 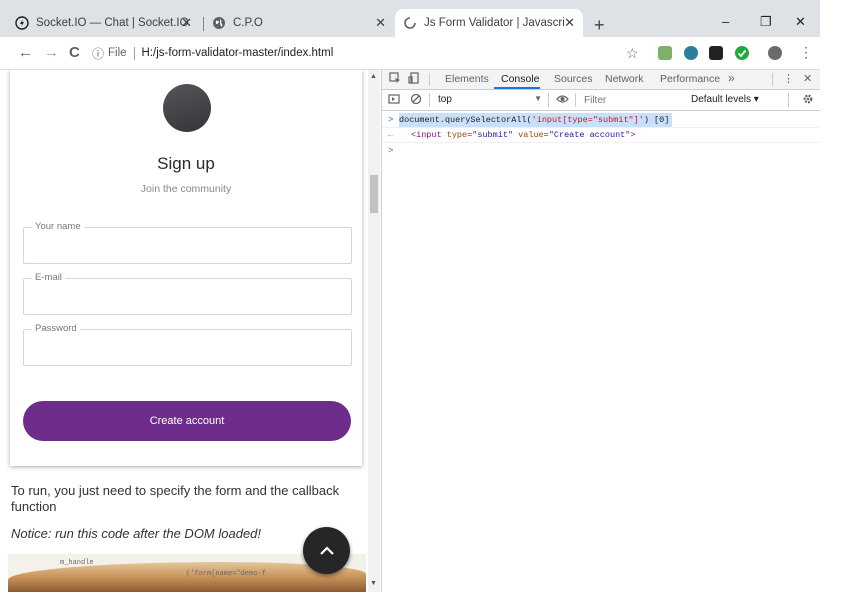 I want to click on minimize-button: –, so click(x=725, y=21).